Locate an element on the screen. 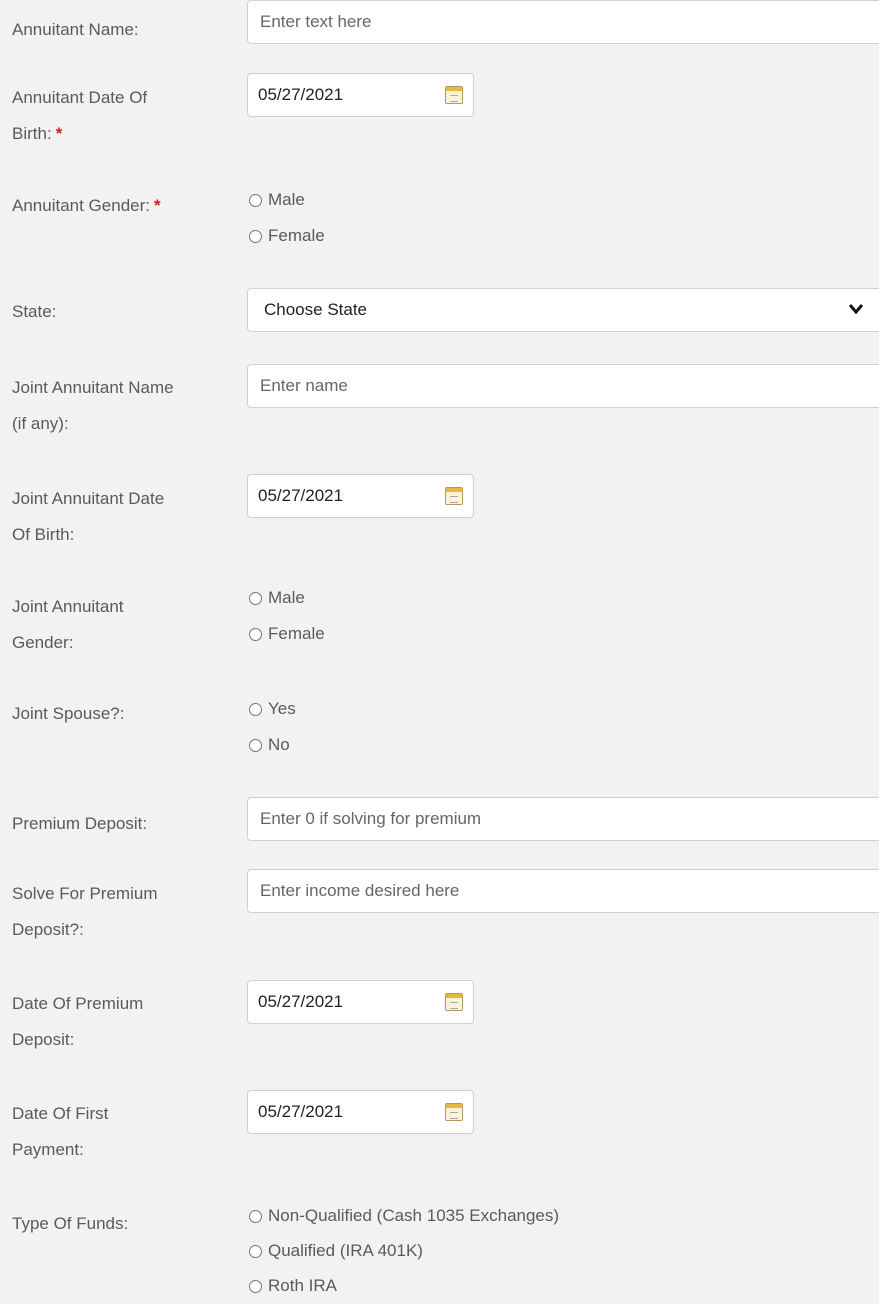  premium-date-value: 05/27/2021 is located at coordinates (301, 1001).